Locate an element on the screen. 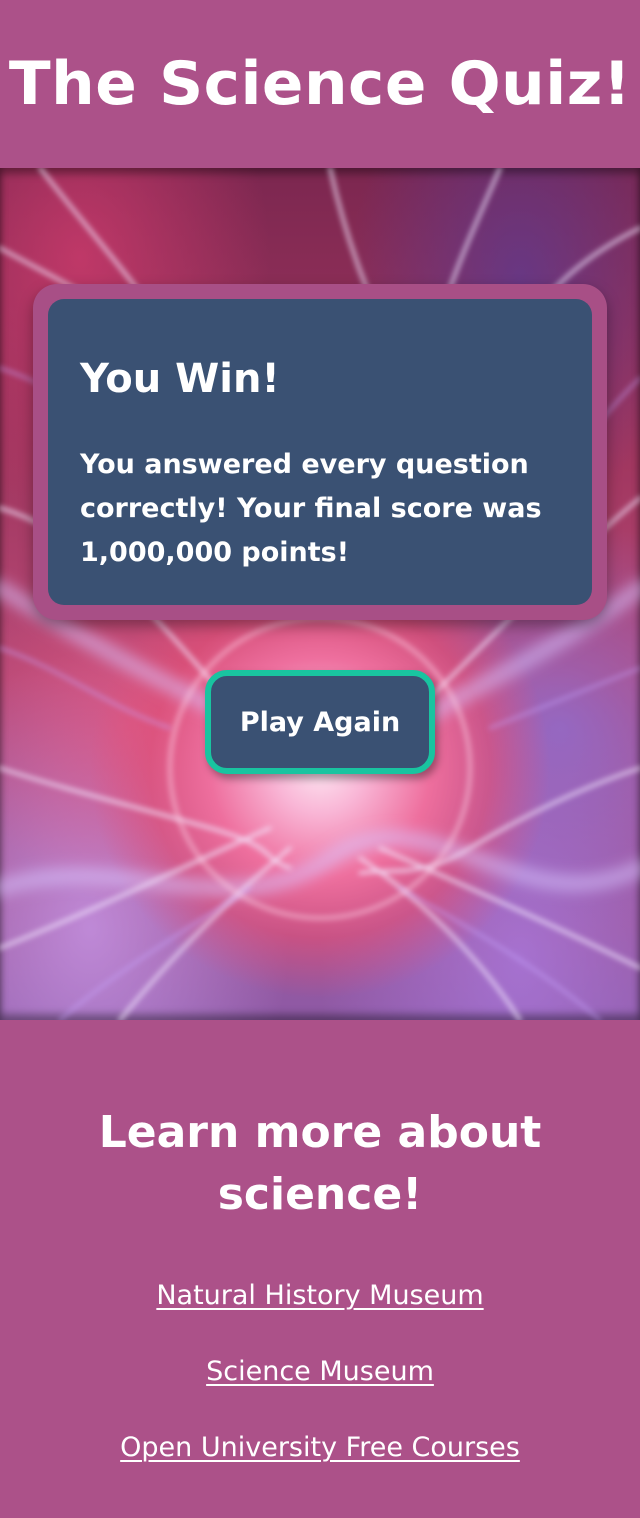  science-museum-link: Science Museum is located at coordinates (320, 1371).